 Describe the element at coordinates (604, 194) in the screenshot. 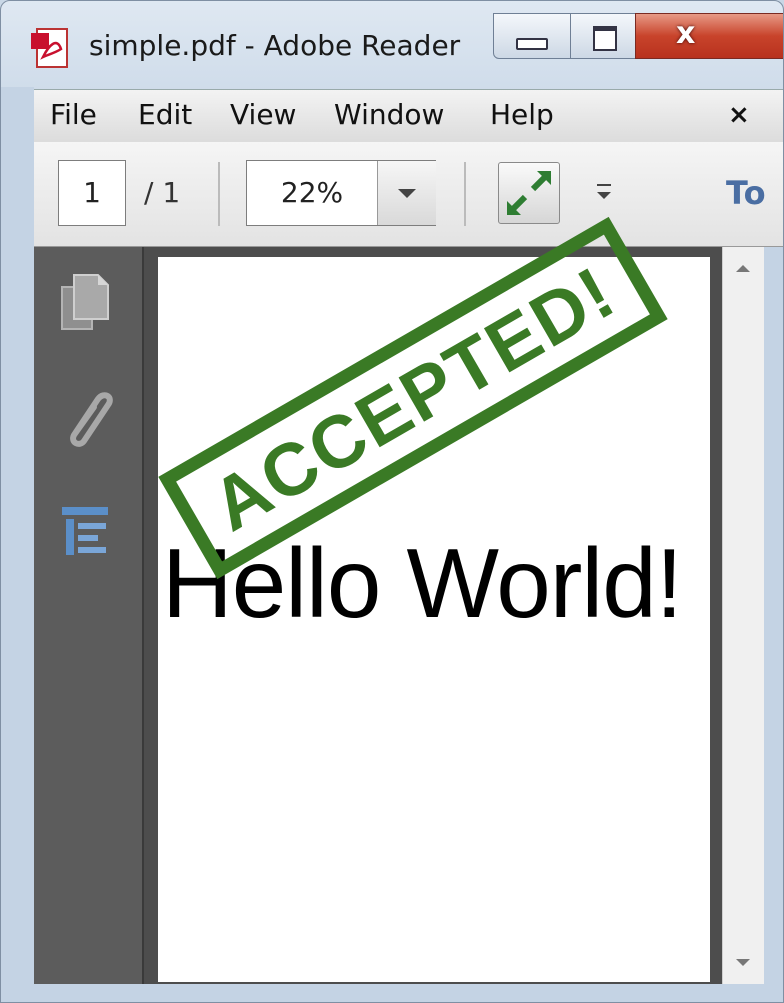

I see `more-tools-icon` at that location.